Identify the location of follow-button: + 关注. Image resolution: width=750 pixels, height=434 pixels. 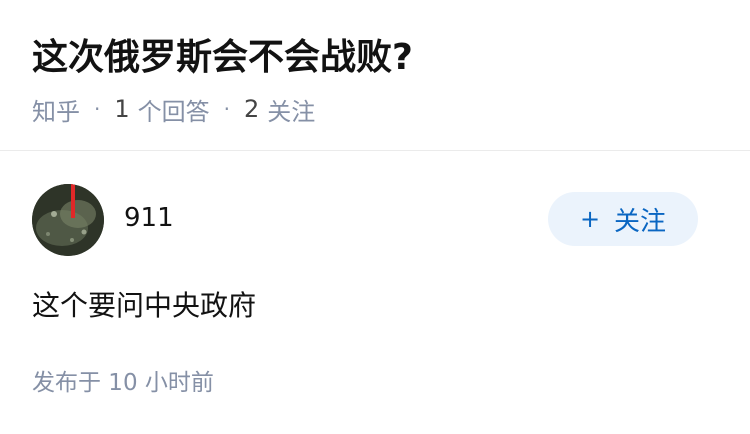
(623, 219).